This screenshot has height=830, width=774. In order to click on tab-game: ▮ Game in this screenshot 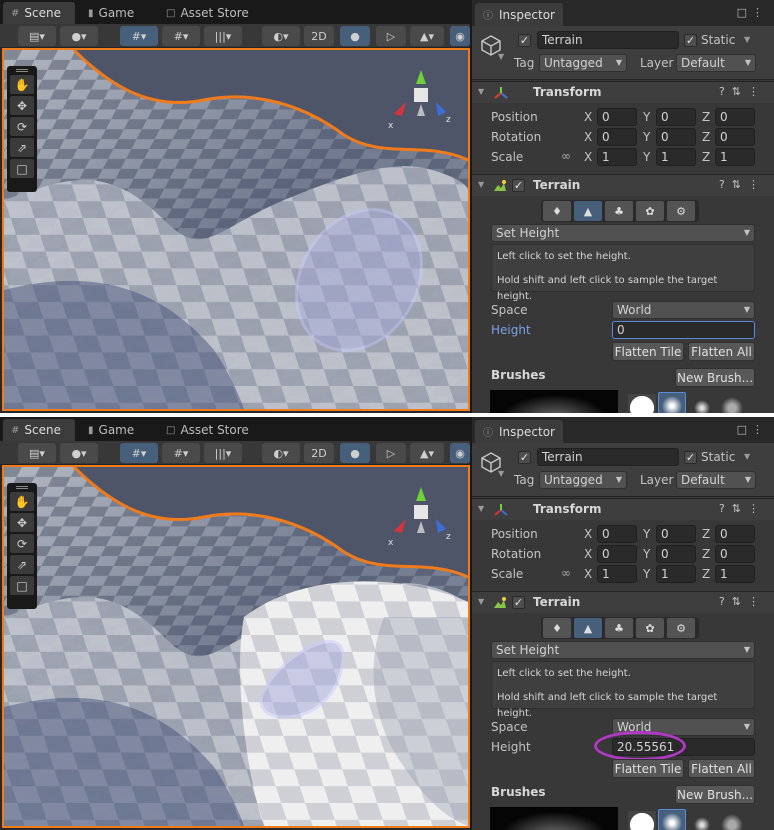, I will do `click(111, 13)`.